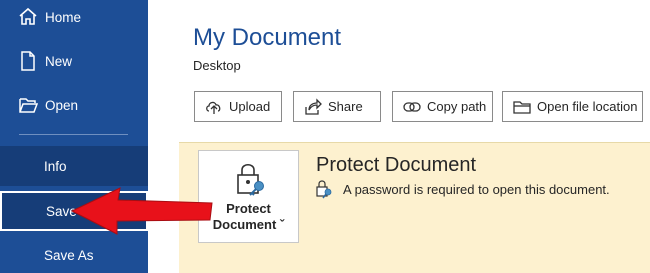 This screenshot has width=650, height=273. I want to click on share-button: Share, so click(337, 106).